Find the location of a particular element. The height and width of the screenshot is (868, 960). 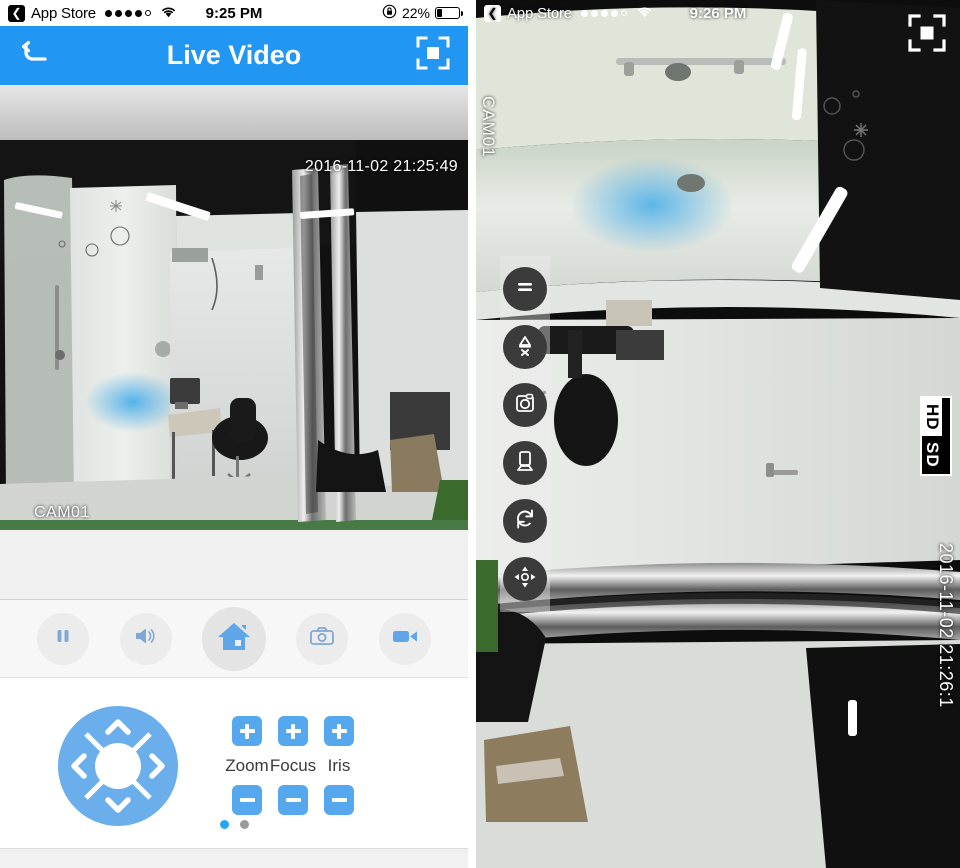

status-bar-right: 22% is located at coordinates (422, 13).